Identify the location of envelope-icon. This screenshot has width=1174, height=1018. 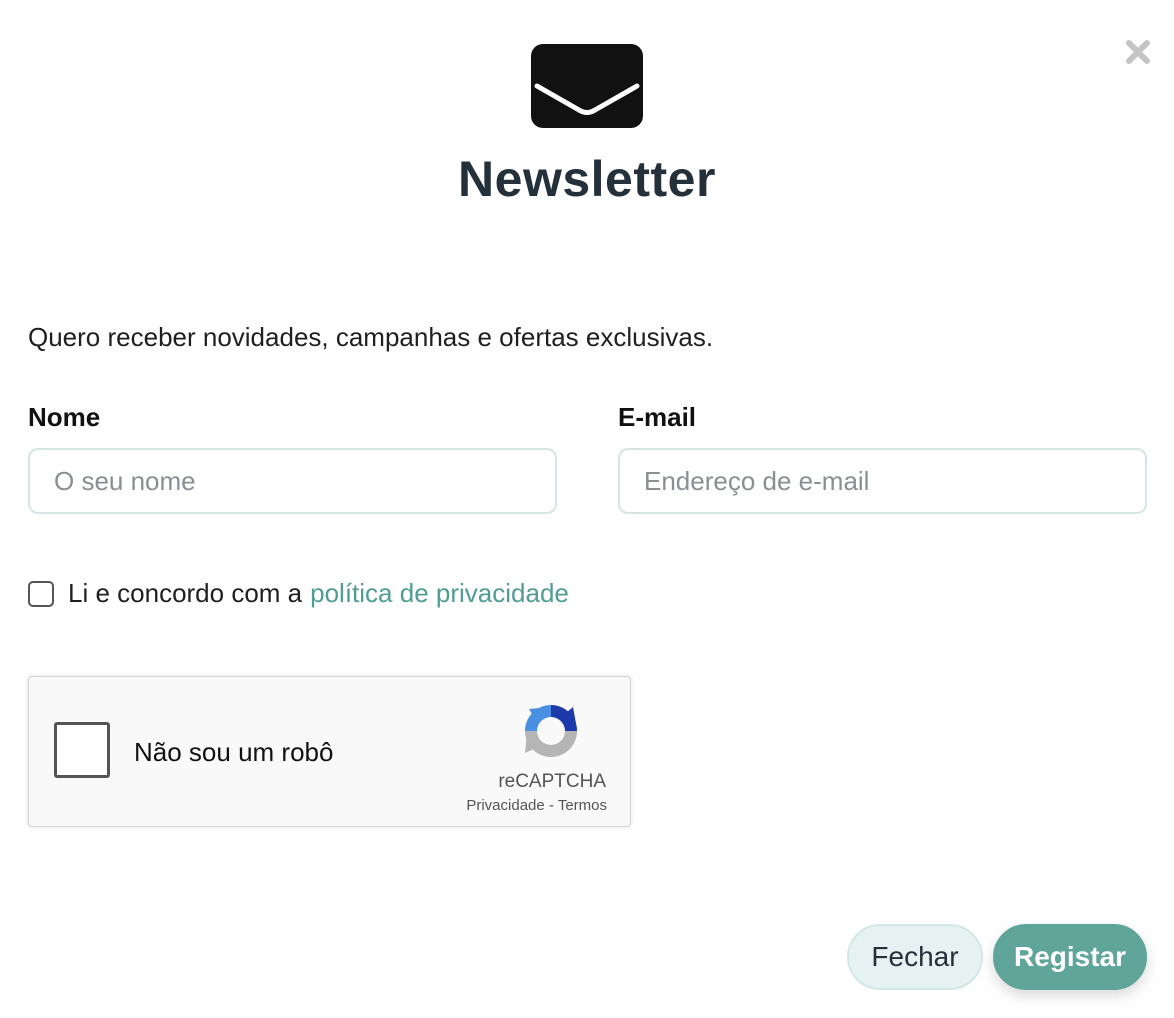
(587, 86).